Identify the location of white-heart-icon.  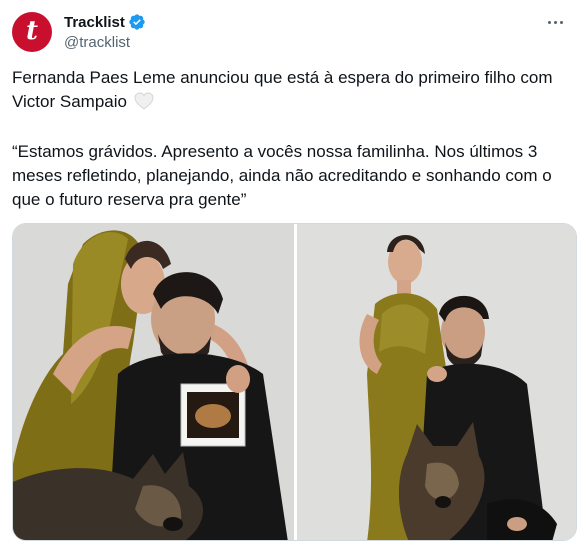
(144, 101).